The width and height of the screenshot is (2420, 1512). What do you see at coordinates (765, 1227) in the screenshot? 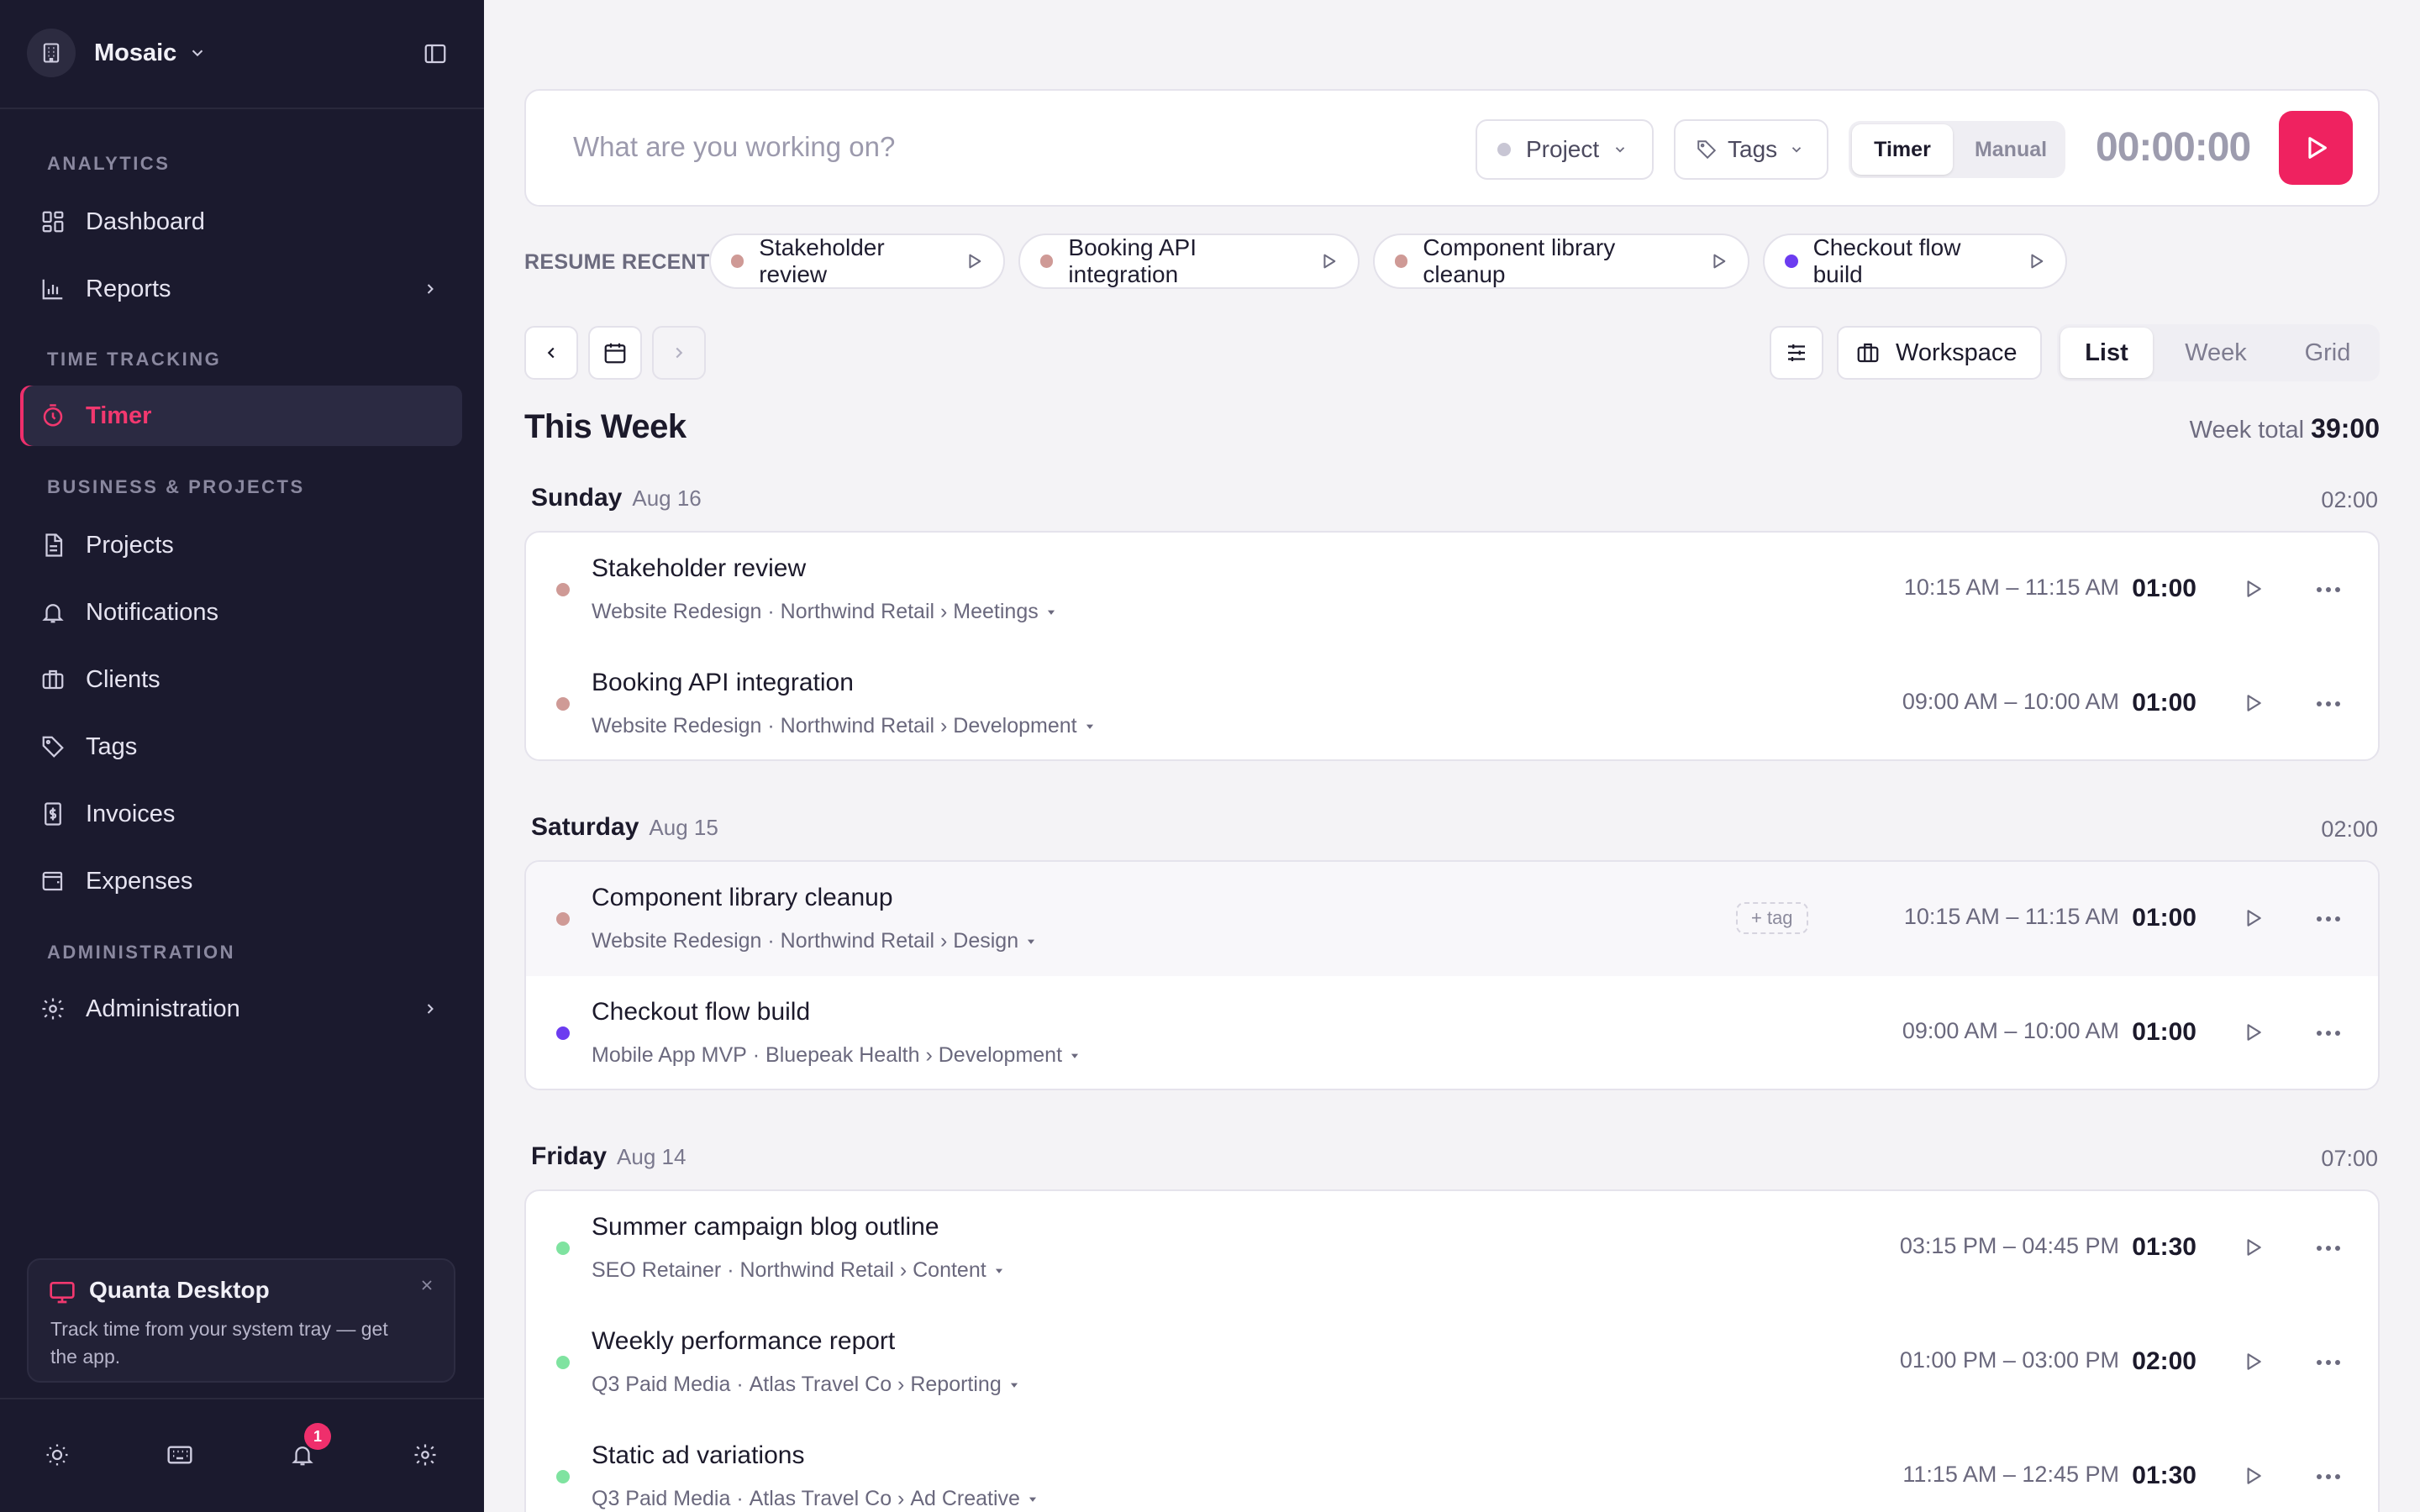
I see `entry-title: Summer campaign blog outline` at bounding box center [765, 1227].